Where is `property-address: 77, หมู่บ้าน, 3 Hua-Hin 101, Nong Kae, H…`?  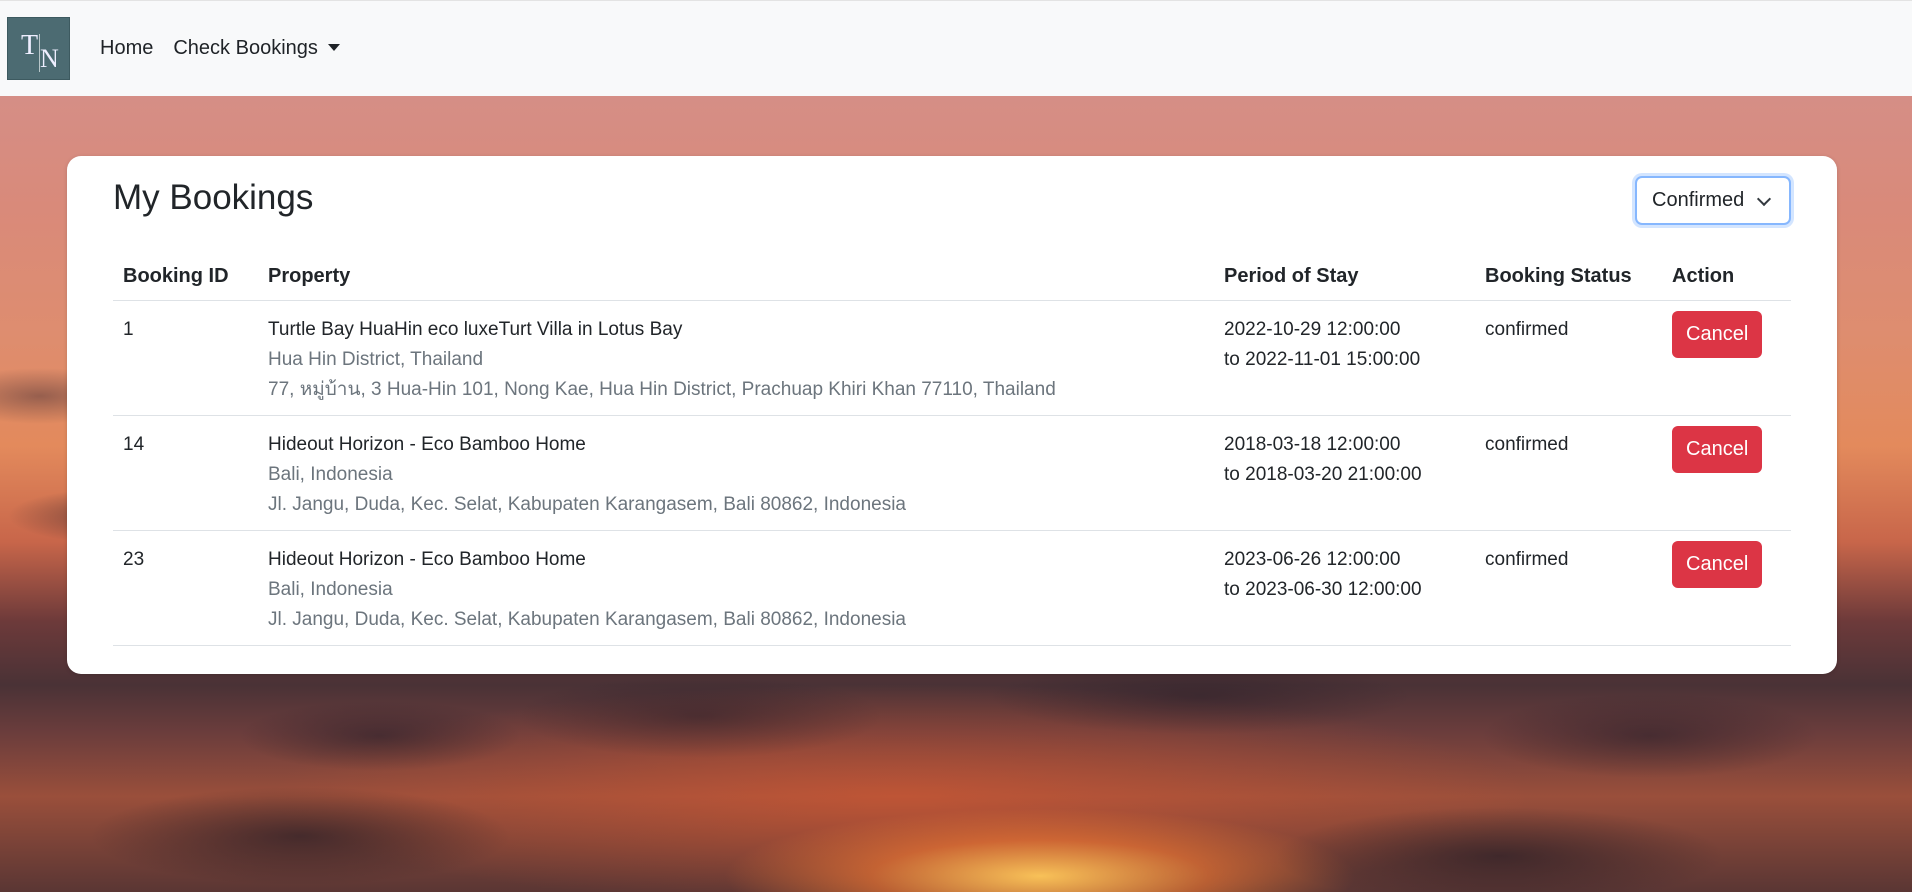
property-address: 77, หมู่บ้าน, 3 Hua-Hin 101, Nong Kae, H… is located at coordinates (662, 389).